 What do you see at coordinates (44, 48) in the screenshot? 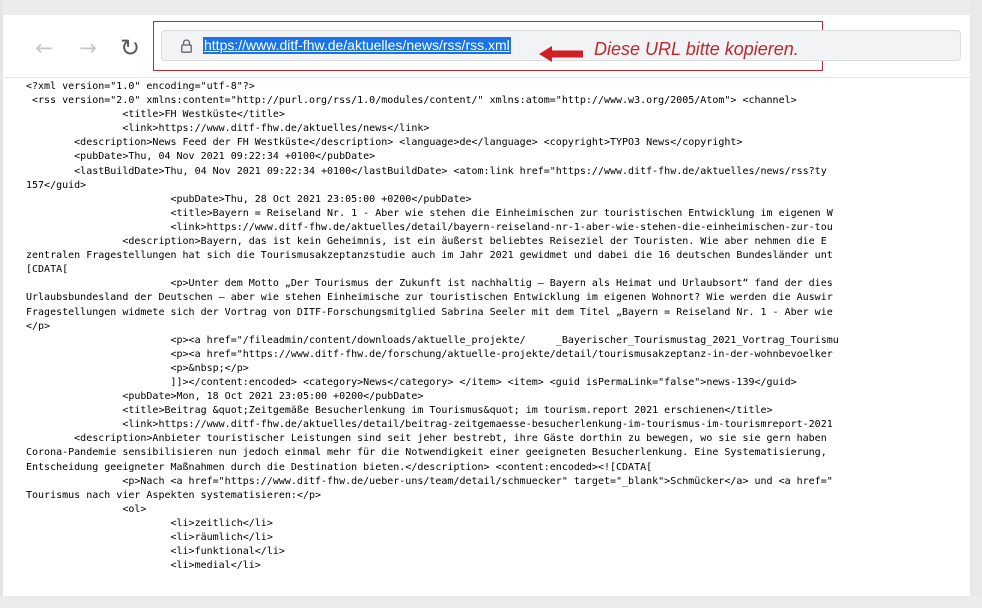
I see `back-arrow-icon: ←` at bounding box center [44, 48].